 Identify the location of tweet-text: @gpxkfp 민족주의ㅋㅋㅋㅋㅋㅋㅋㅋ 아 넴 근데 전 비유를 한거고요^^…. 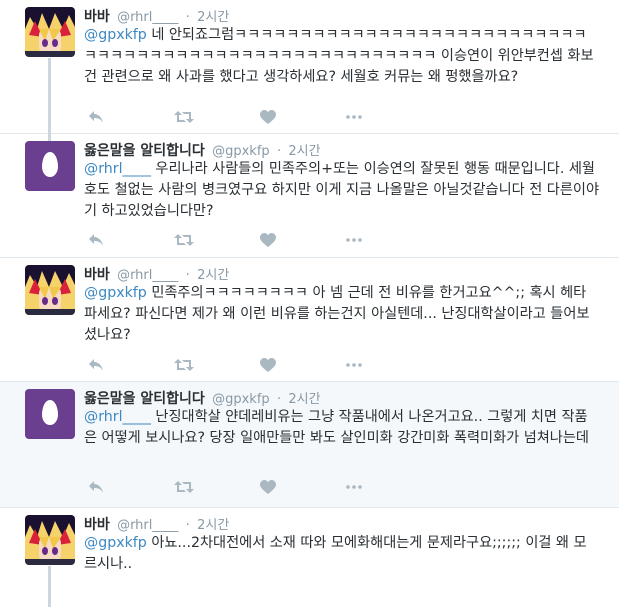
(341, 314).